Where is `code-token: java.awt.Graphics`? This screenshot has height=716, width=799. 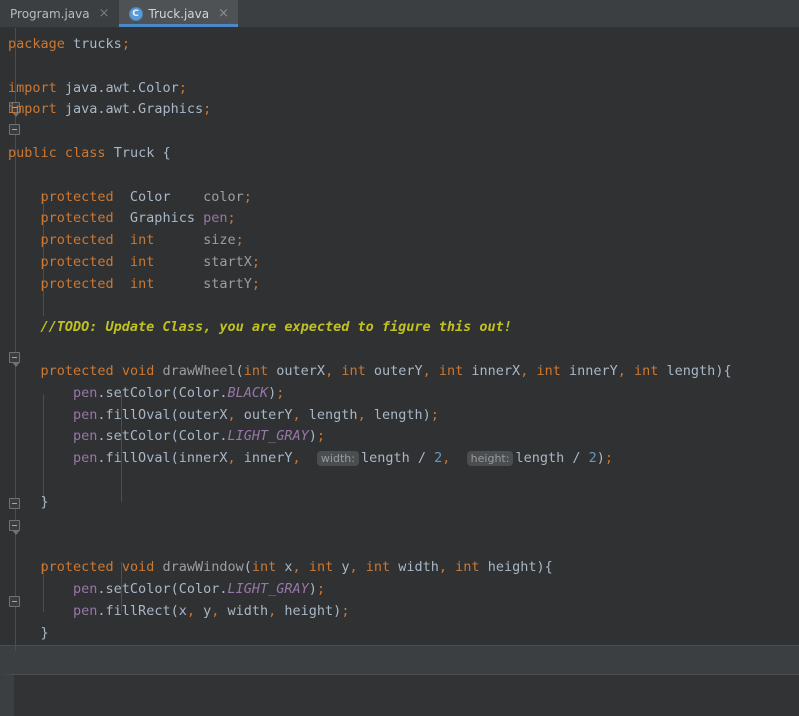
code-token: java.awt.Graphics is located at coordinates (130, 109).